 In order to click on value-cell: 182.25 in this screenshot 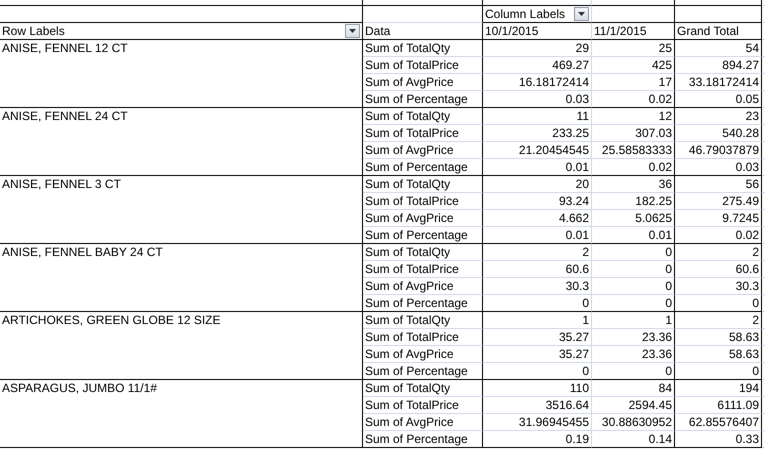, I will do `click(653, 201)`.